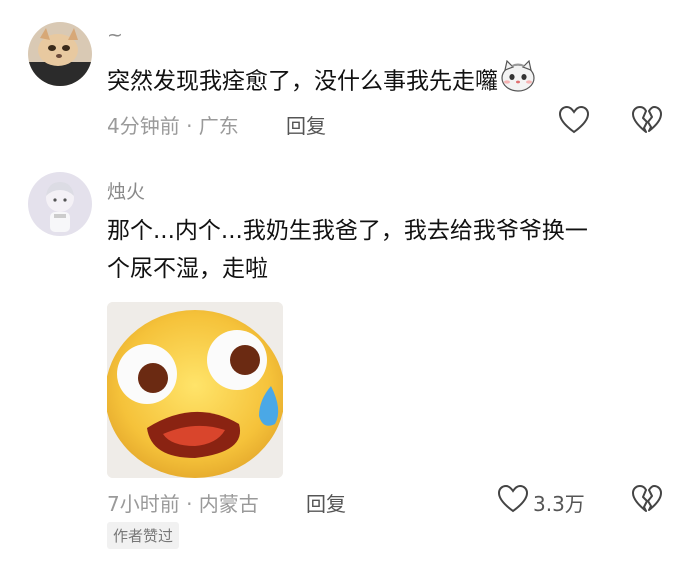 The height and width of the screenshot is (563, 690). What do you see at coordinates (559, 504) in the screenshot?
I see `like-count: 3.3万` at bounding box center [559, 504].